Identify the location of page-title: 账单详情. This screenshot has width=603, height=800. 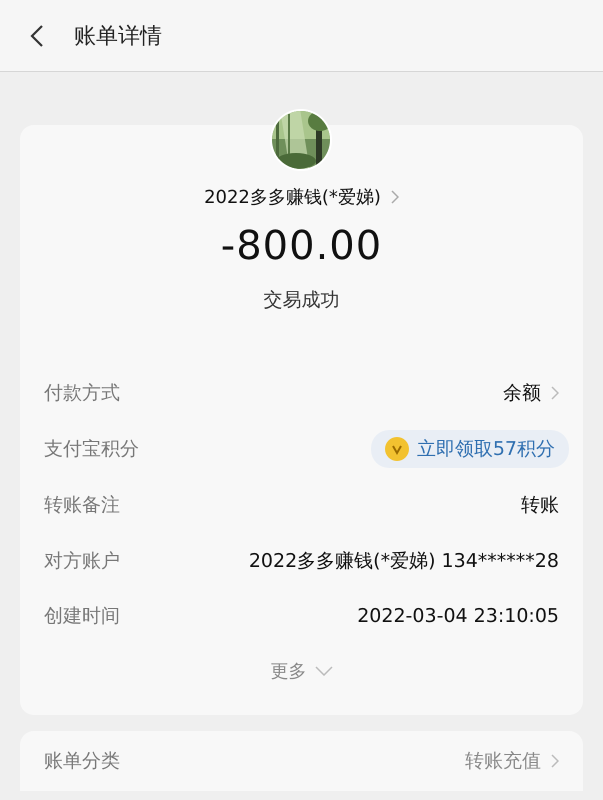
(118, 36).